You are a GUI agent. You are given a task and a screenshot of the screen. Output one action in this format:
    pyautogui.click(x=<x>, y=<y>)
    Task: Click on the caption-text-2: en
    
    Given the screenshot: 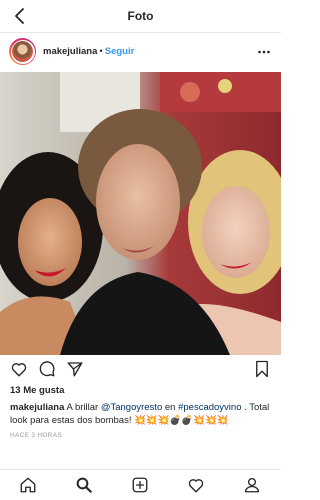 What is the action you would take?
    pyautogui.click(x=170, y=407)
    